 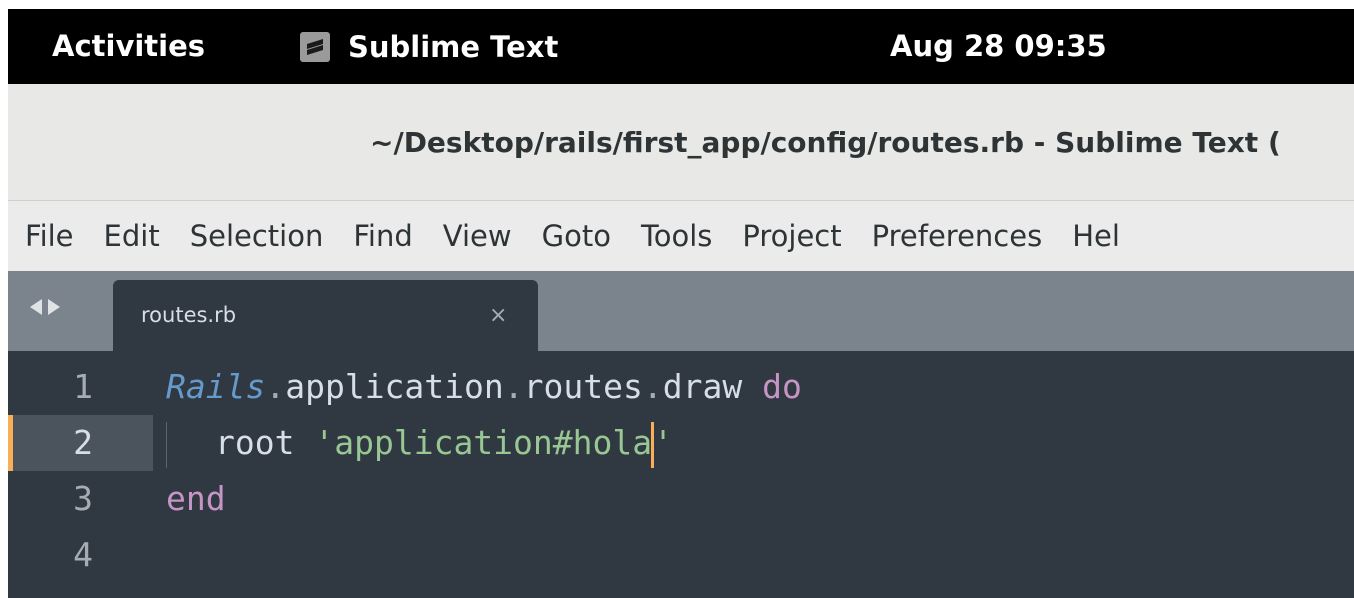 What do you see at coordinates (1096, 236) in the screenshot?
I see `menu-help: Hel` at bounding box center [1096, 236].